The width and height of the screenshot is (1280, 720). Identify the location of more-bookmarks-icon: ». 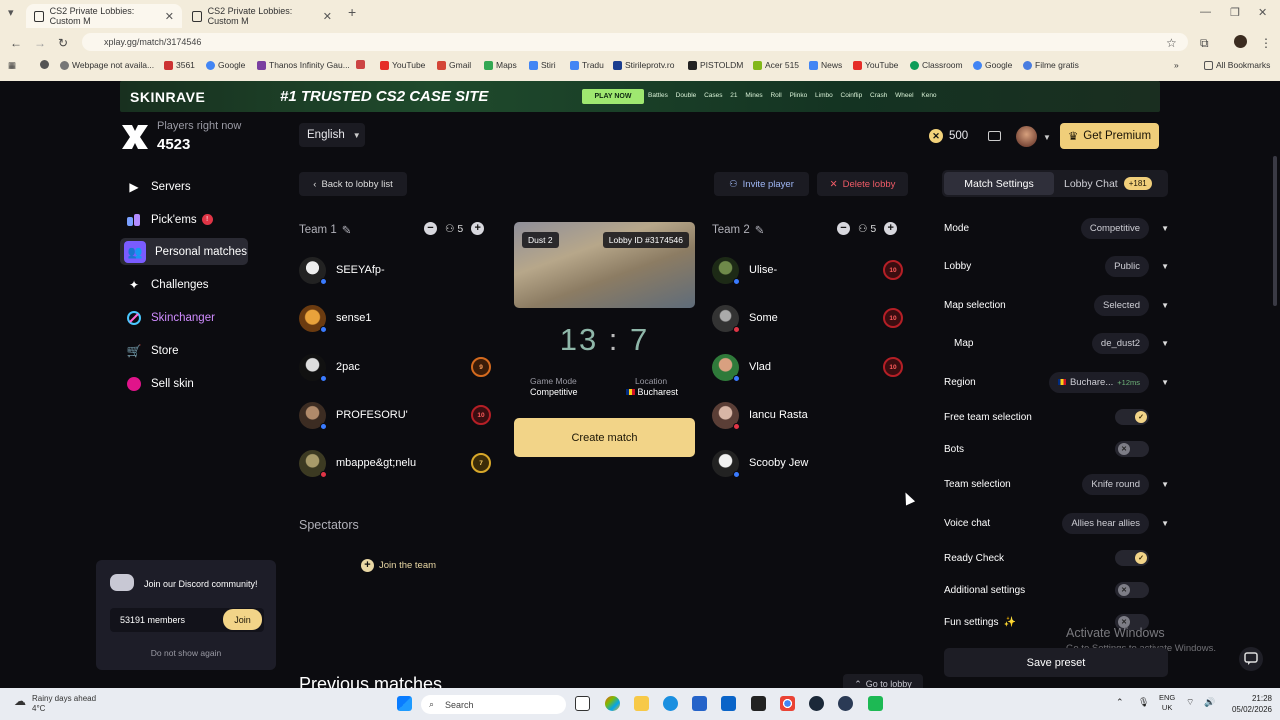
(1176, 65).